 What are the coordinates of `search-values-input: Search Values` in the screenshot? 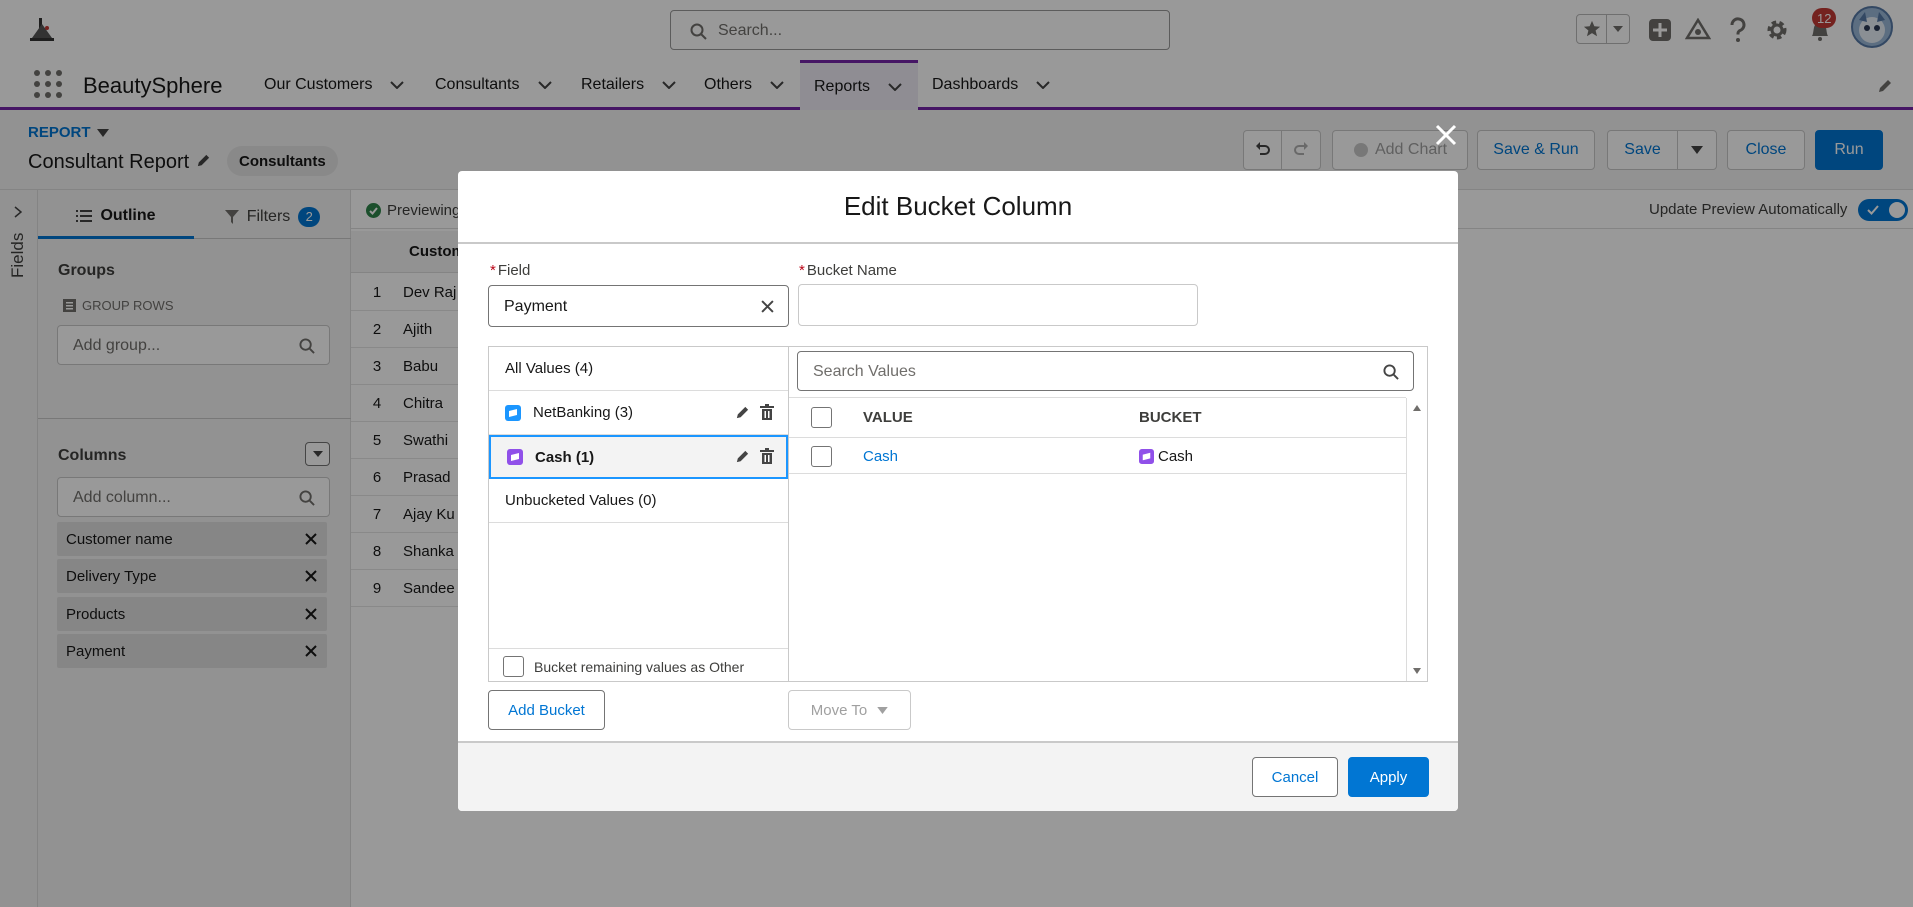 It's located at (1105, 371).